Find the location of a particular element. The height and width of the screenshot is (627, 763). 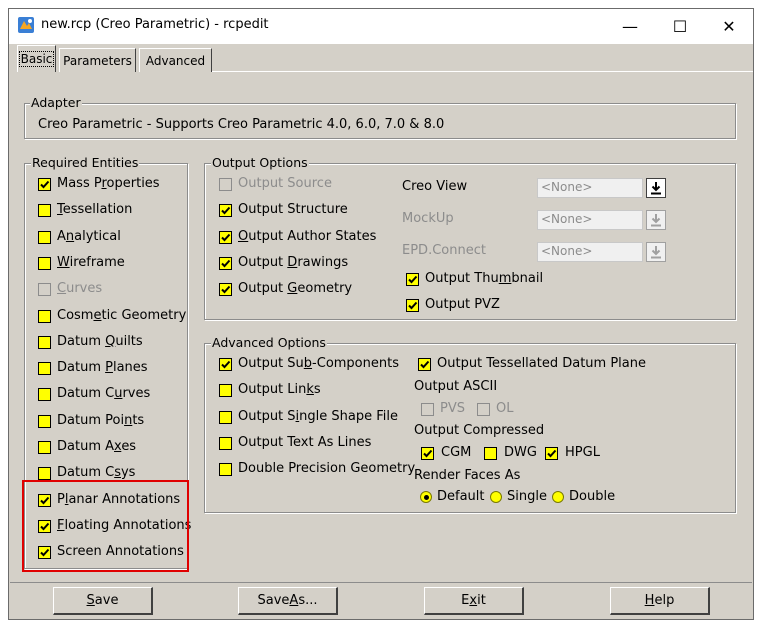

annotations-highlight-box is located at coordinates (105, 526).